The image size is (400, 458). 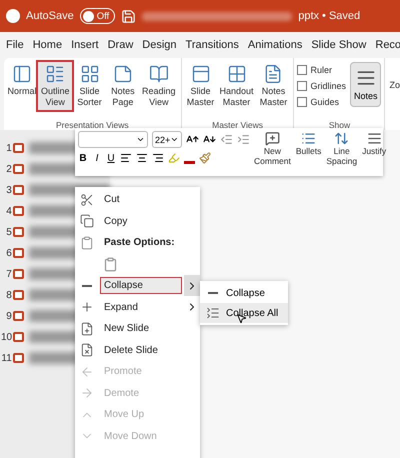 I want to click on bullets-button: Bullets, so click(x=308, y=152).